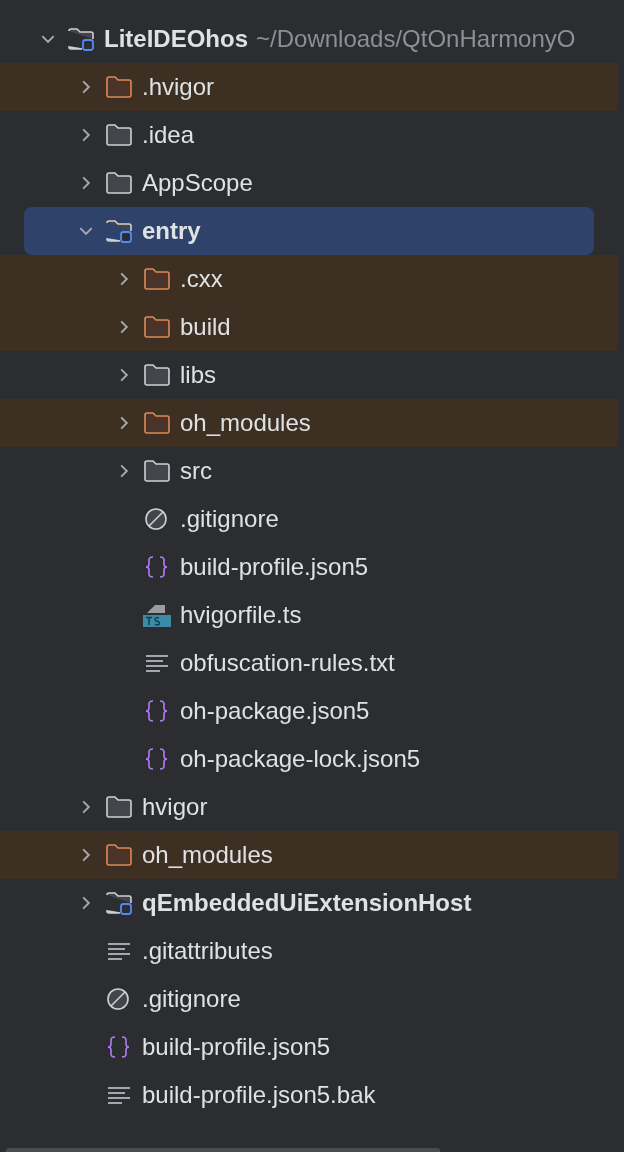 The width and height of the screenshot is (624, 1152). What do you see at coordinates (416, 39) in the screenshot?
I see `project-path: ~/Downloads/QtOnHarmonyO` at bounding box center [416, 39].